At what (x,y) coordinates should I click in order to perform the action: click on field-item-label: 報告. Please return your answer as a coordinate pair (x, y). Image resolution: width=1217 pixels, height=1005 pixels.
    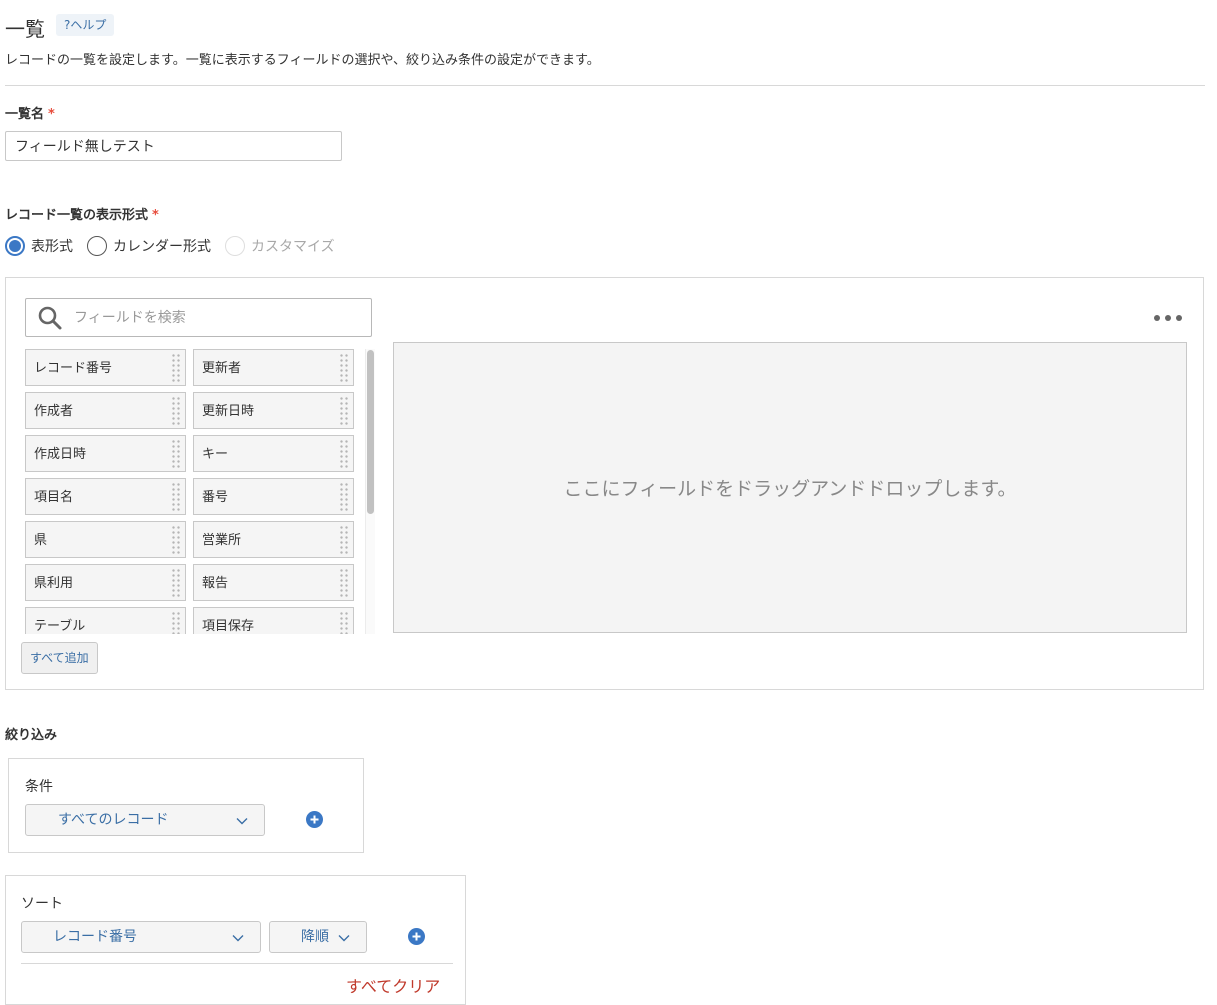
    Looking at the image, I should click on (215, 583).